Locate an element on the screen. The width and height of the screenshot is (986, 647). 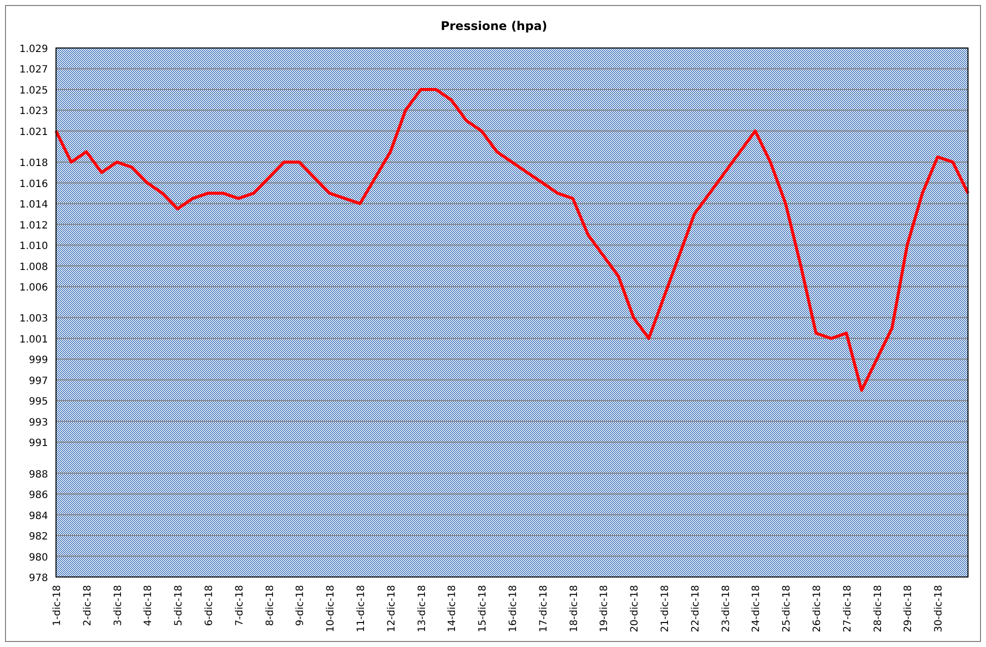
y-axis-label: 999 is located at coordinates (38, 360).